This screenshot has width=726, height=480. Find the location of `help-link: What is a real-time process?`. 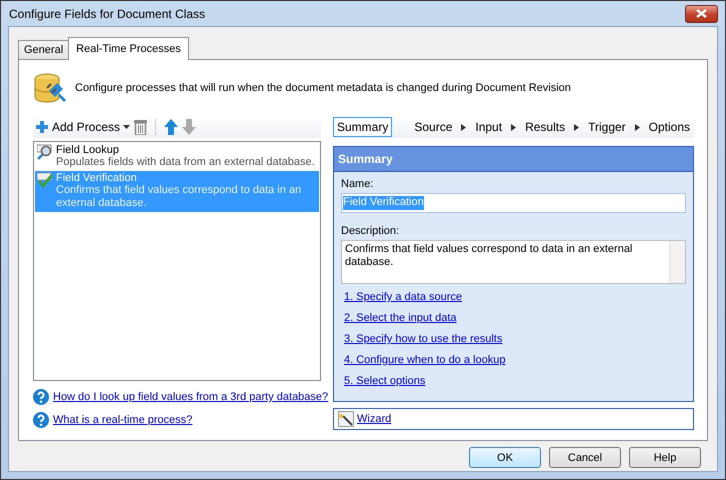

help-link: What is a real-time process? is located at coordinates (122, 420).